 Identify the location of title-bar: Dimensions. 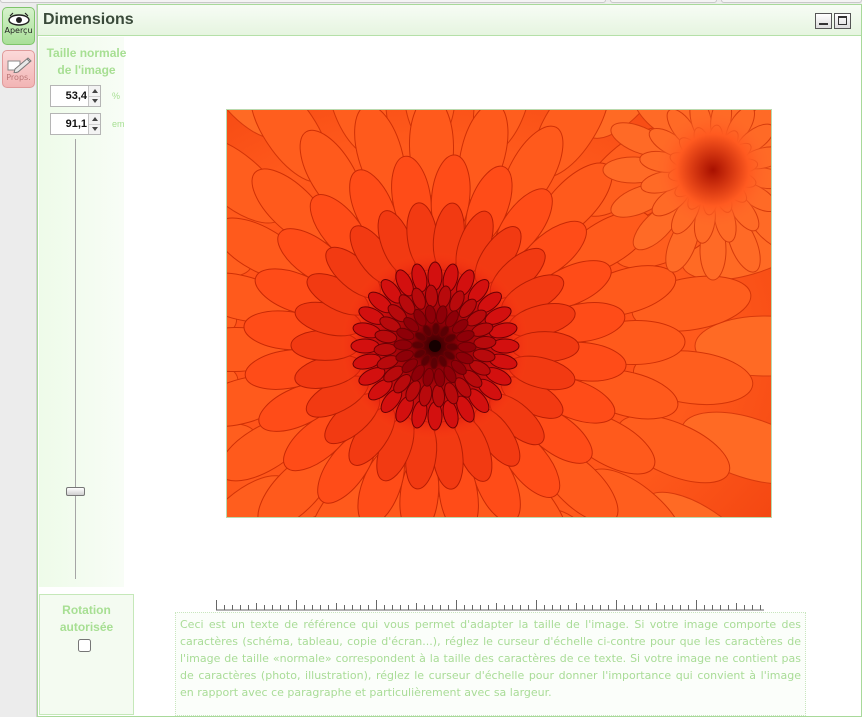
(449, 20).